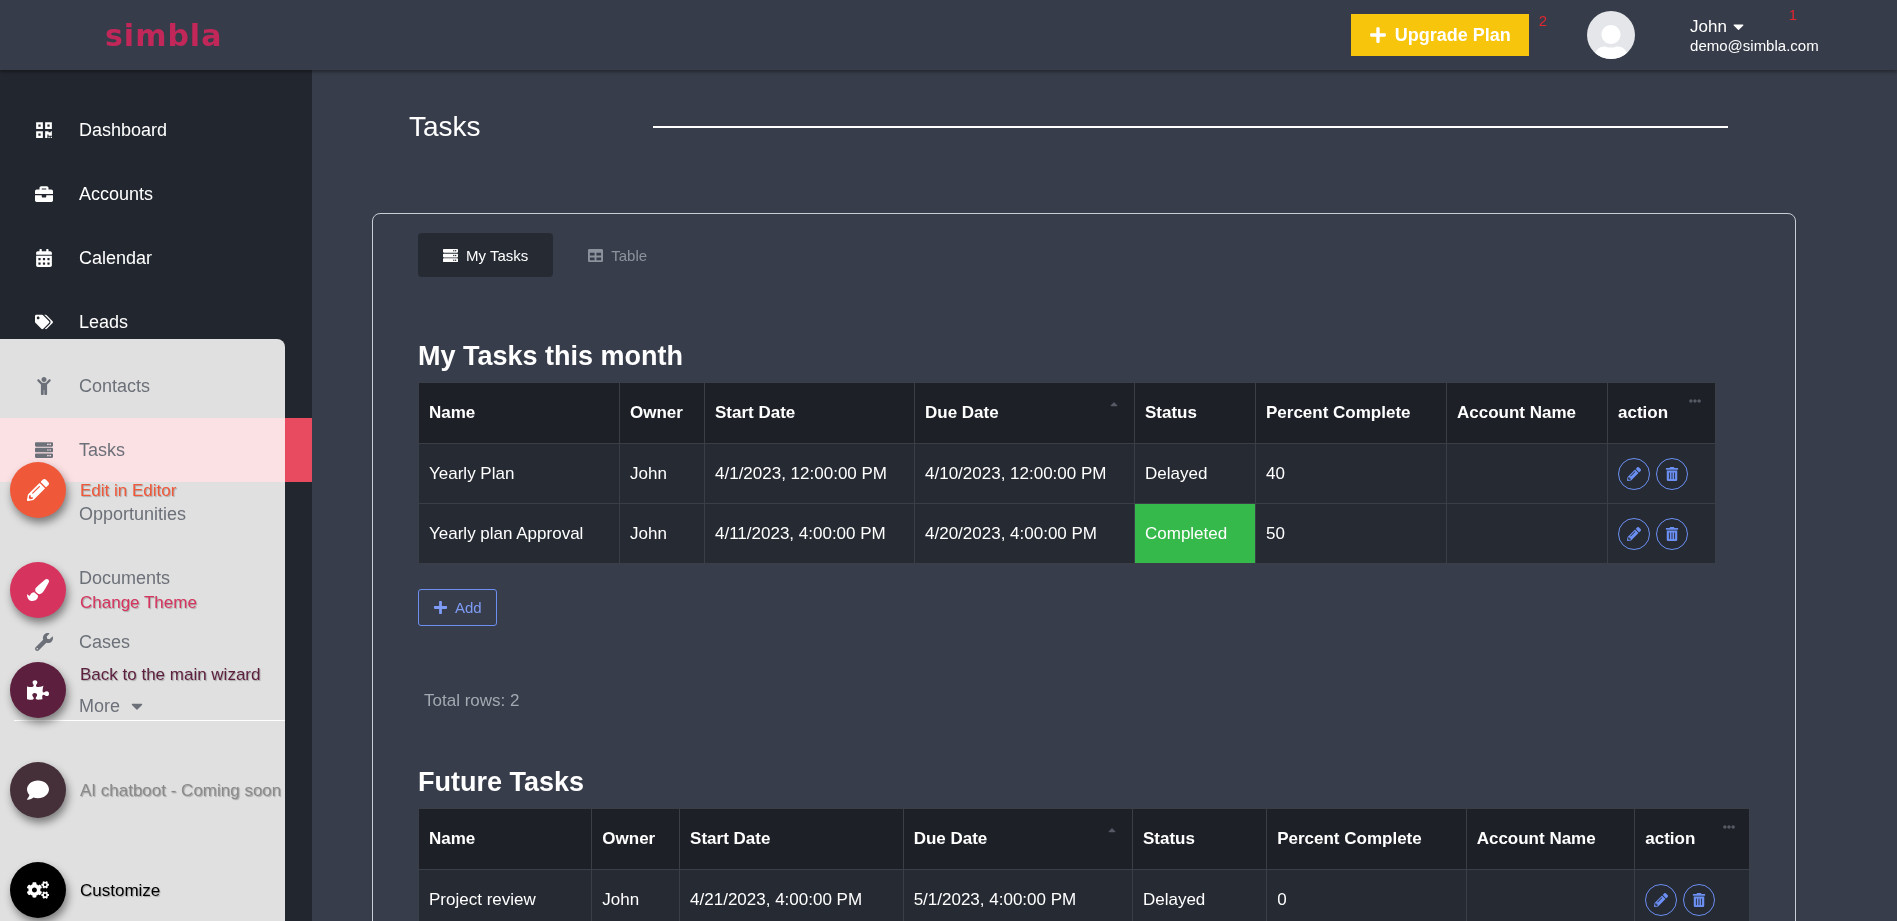 This screenshot has width=1897, height=921. What do you see at coordinates (38, 590) in the screenshot?
I see `paintbrush-icon` at bounding box center [38, 590].